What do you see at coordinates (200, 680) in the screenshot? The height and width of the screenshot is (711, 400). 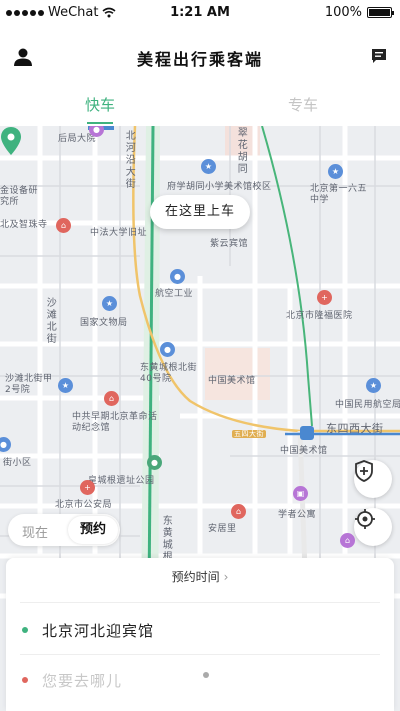 I see `destination-input-row: 您要去哪儿` at bounding box center [200, 680].